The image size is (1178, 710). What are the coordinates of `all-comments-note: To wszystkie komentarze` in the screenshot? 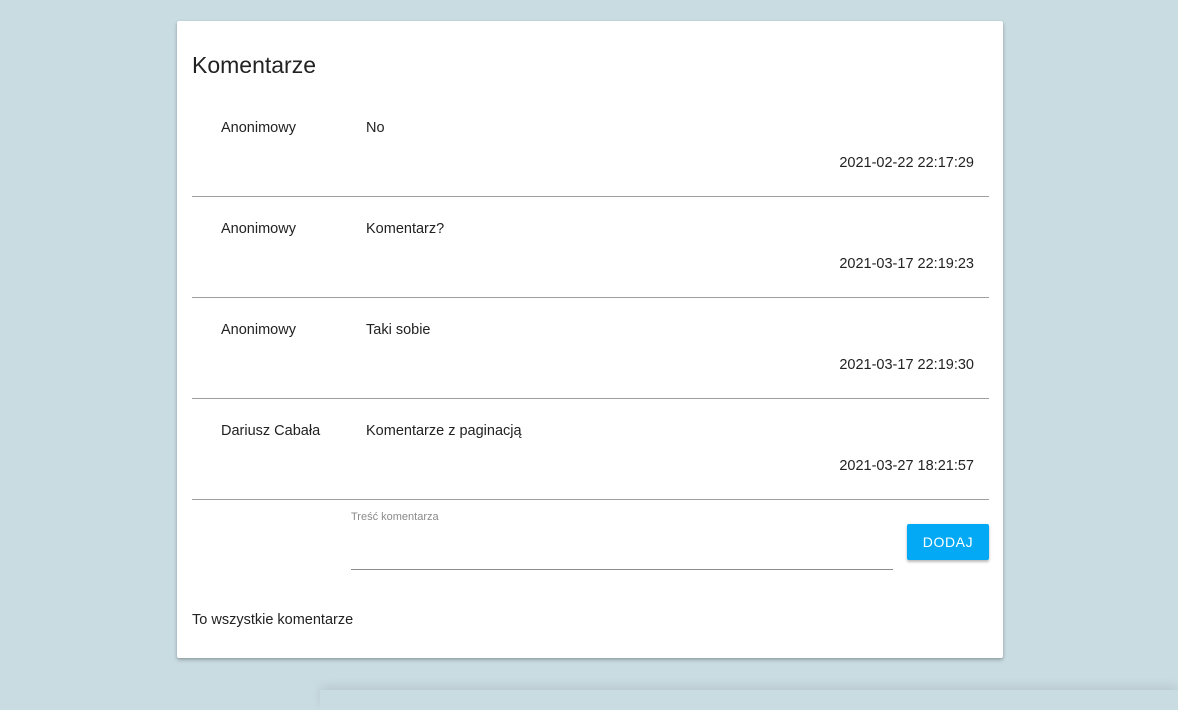 It's located at (273, 620).